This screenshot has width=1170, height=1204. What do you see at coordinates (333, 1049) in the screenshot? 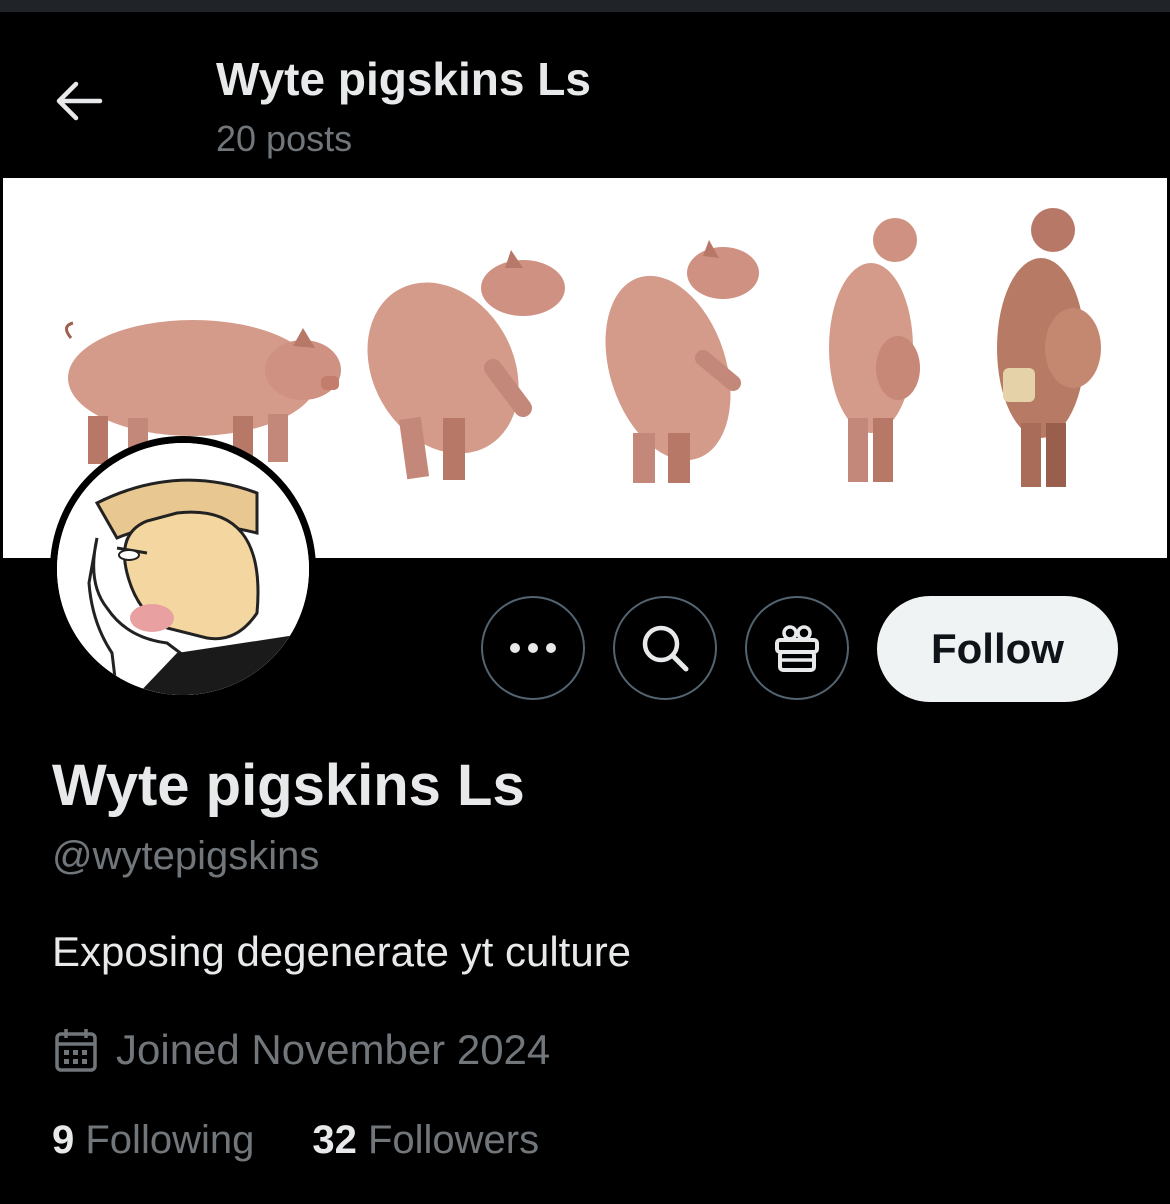
I see `joined-text: Joined November 2024` at bounding box center [333, 1049].